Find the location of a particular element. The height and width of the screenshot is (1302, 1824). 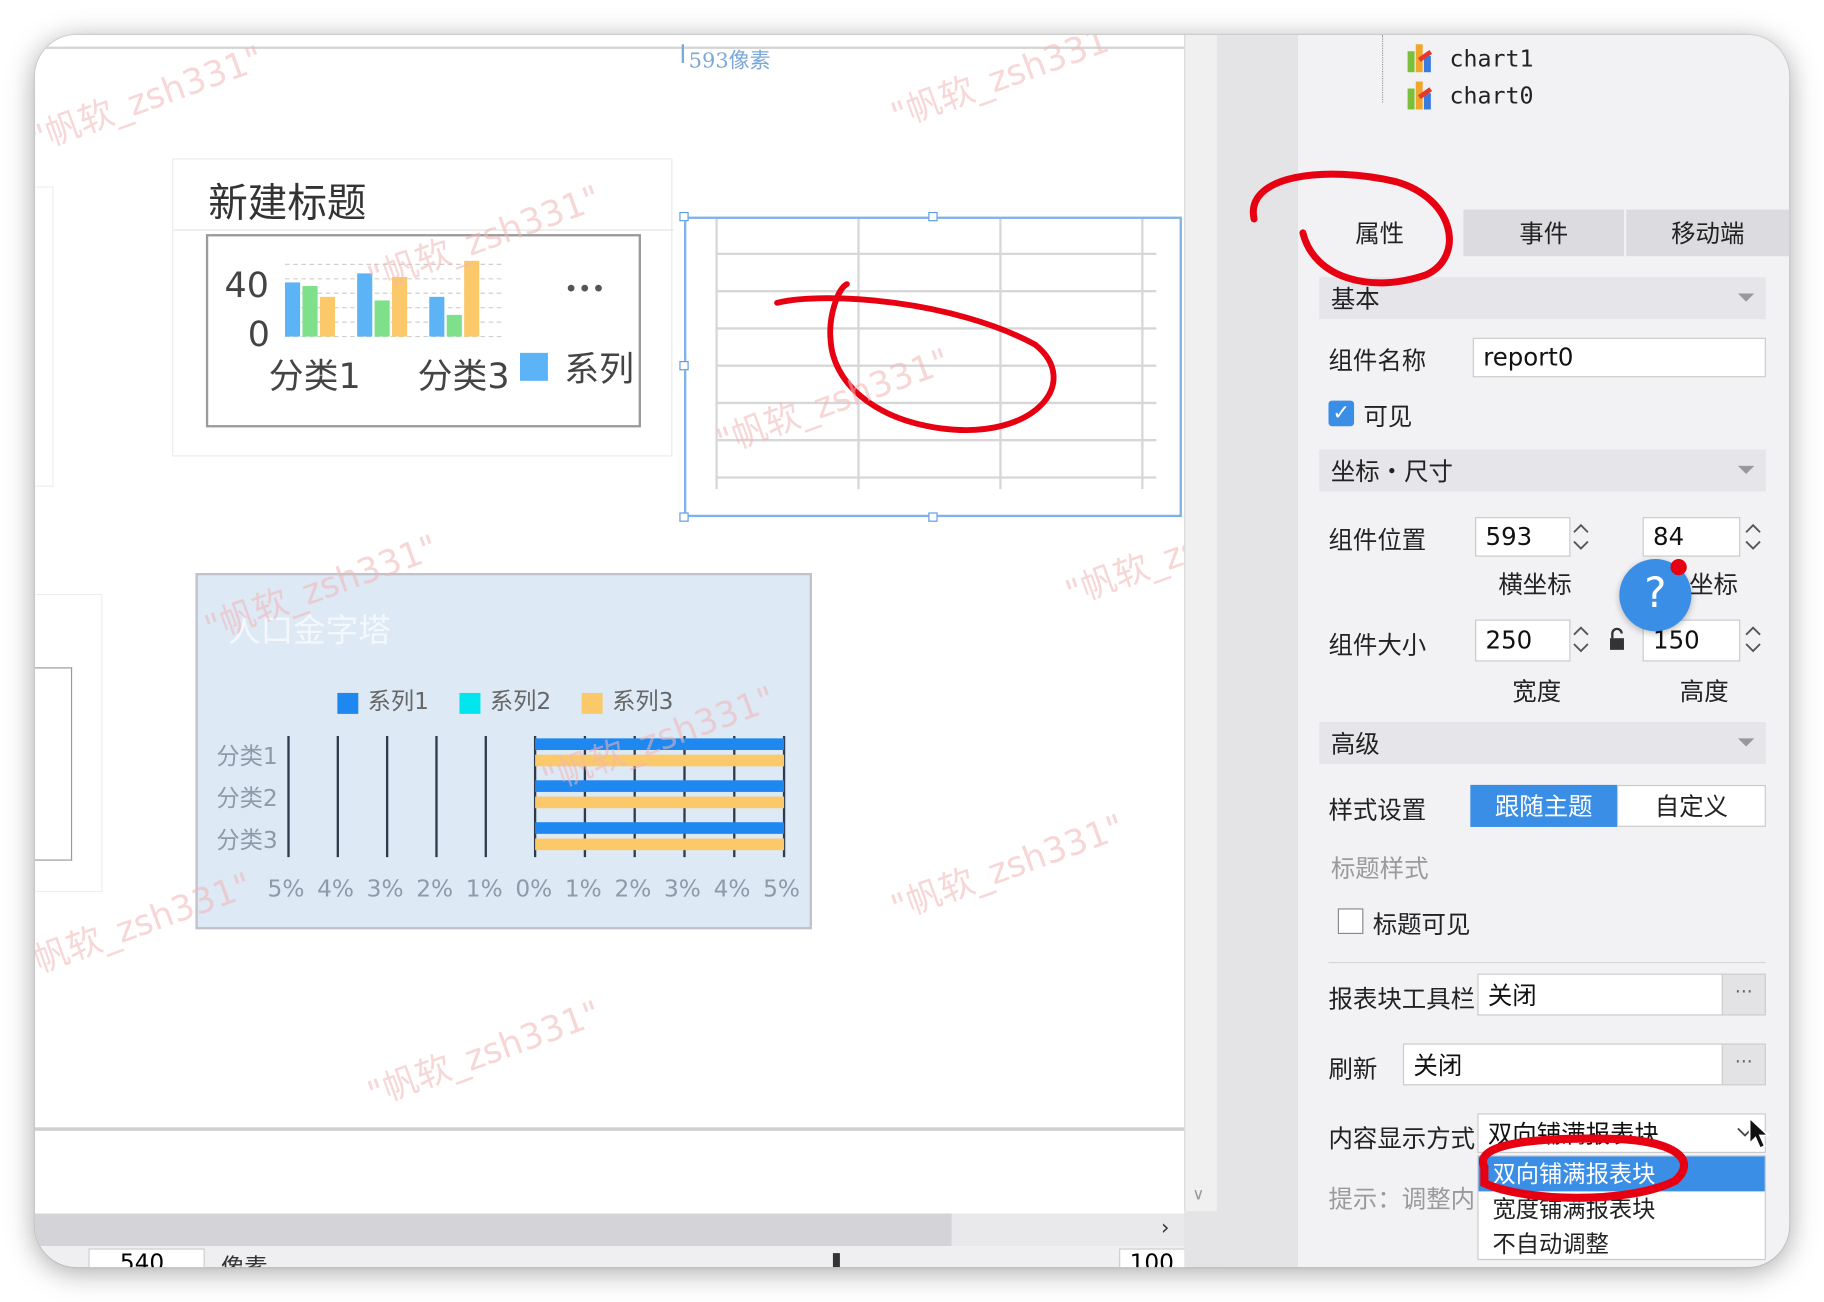

y-input: 84 is located at coordinates (1691, 537).